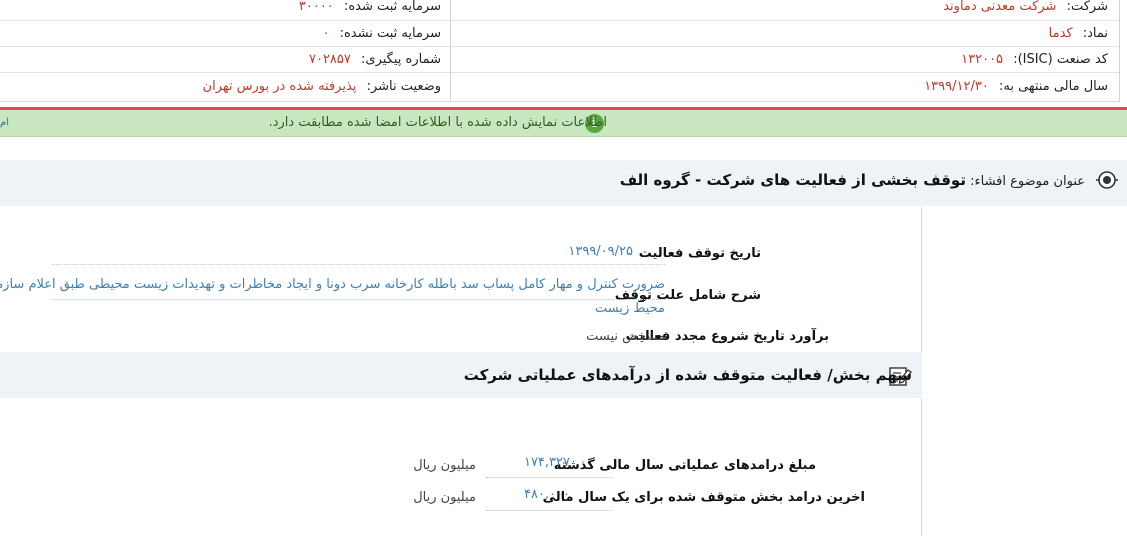 This screenshot has height=536, width=1127. Describe the element at coordinates (629, 308) in the screenshot. I see `reason-value-line2: محیط زیست` at that location.